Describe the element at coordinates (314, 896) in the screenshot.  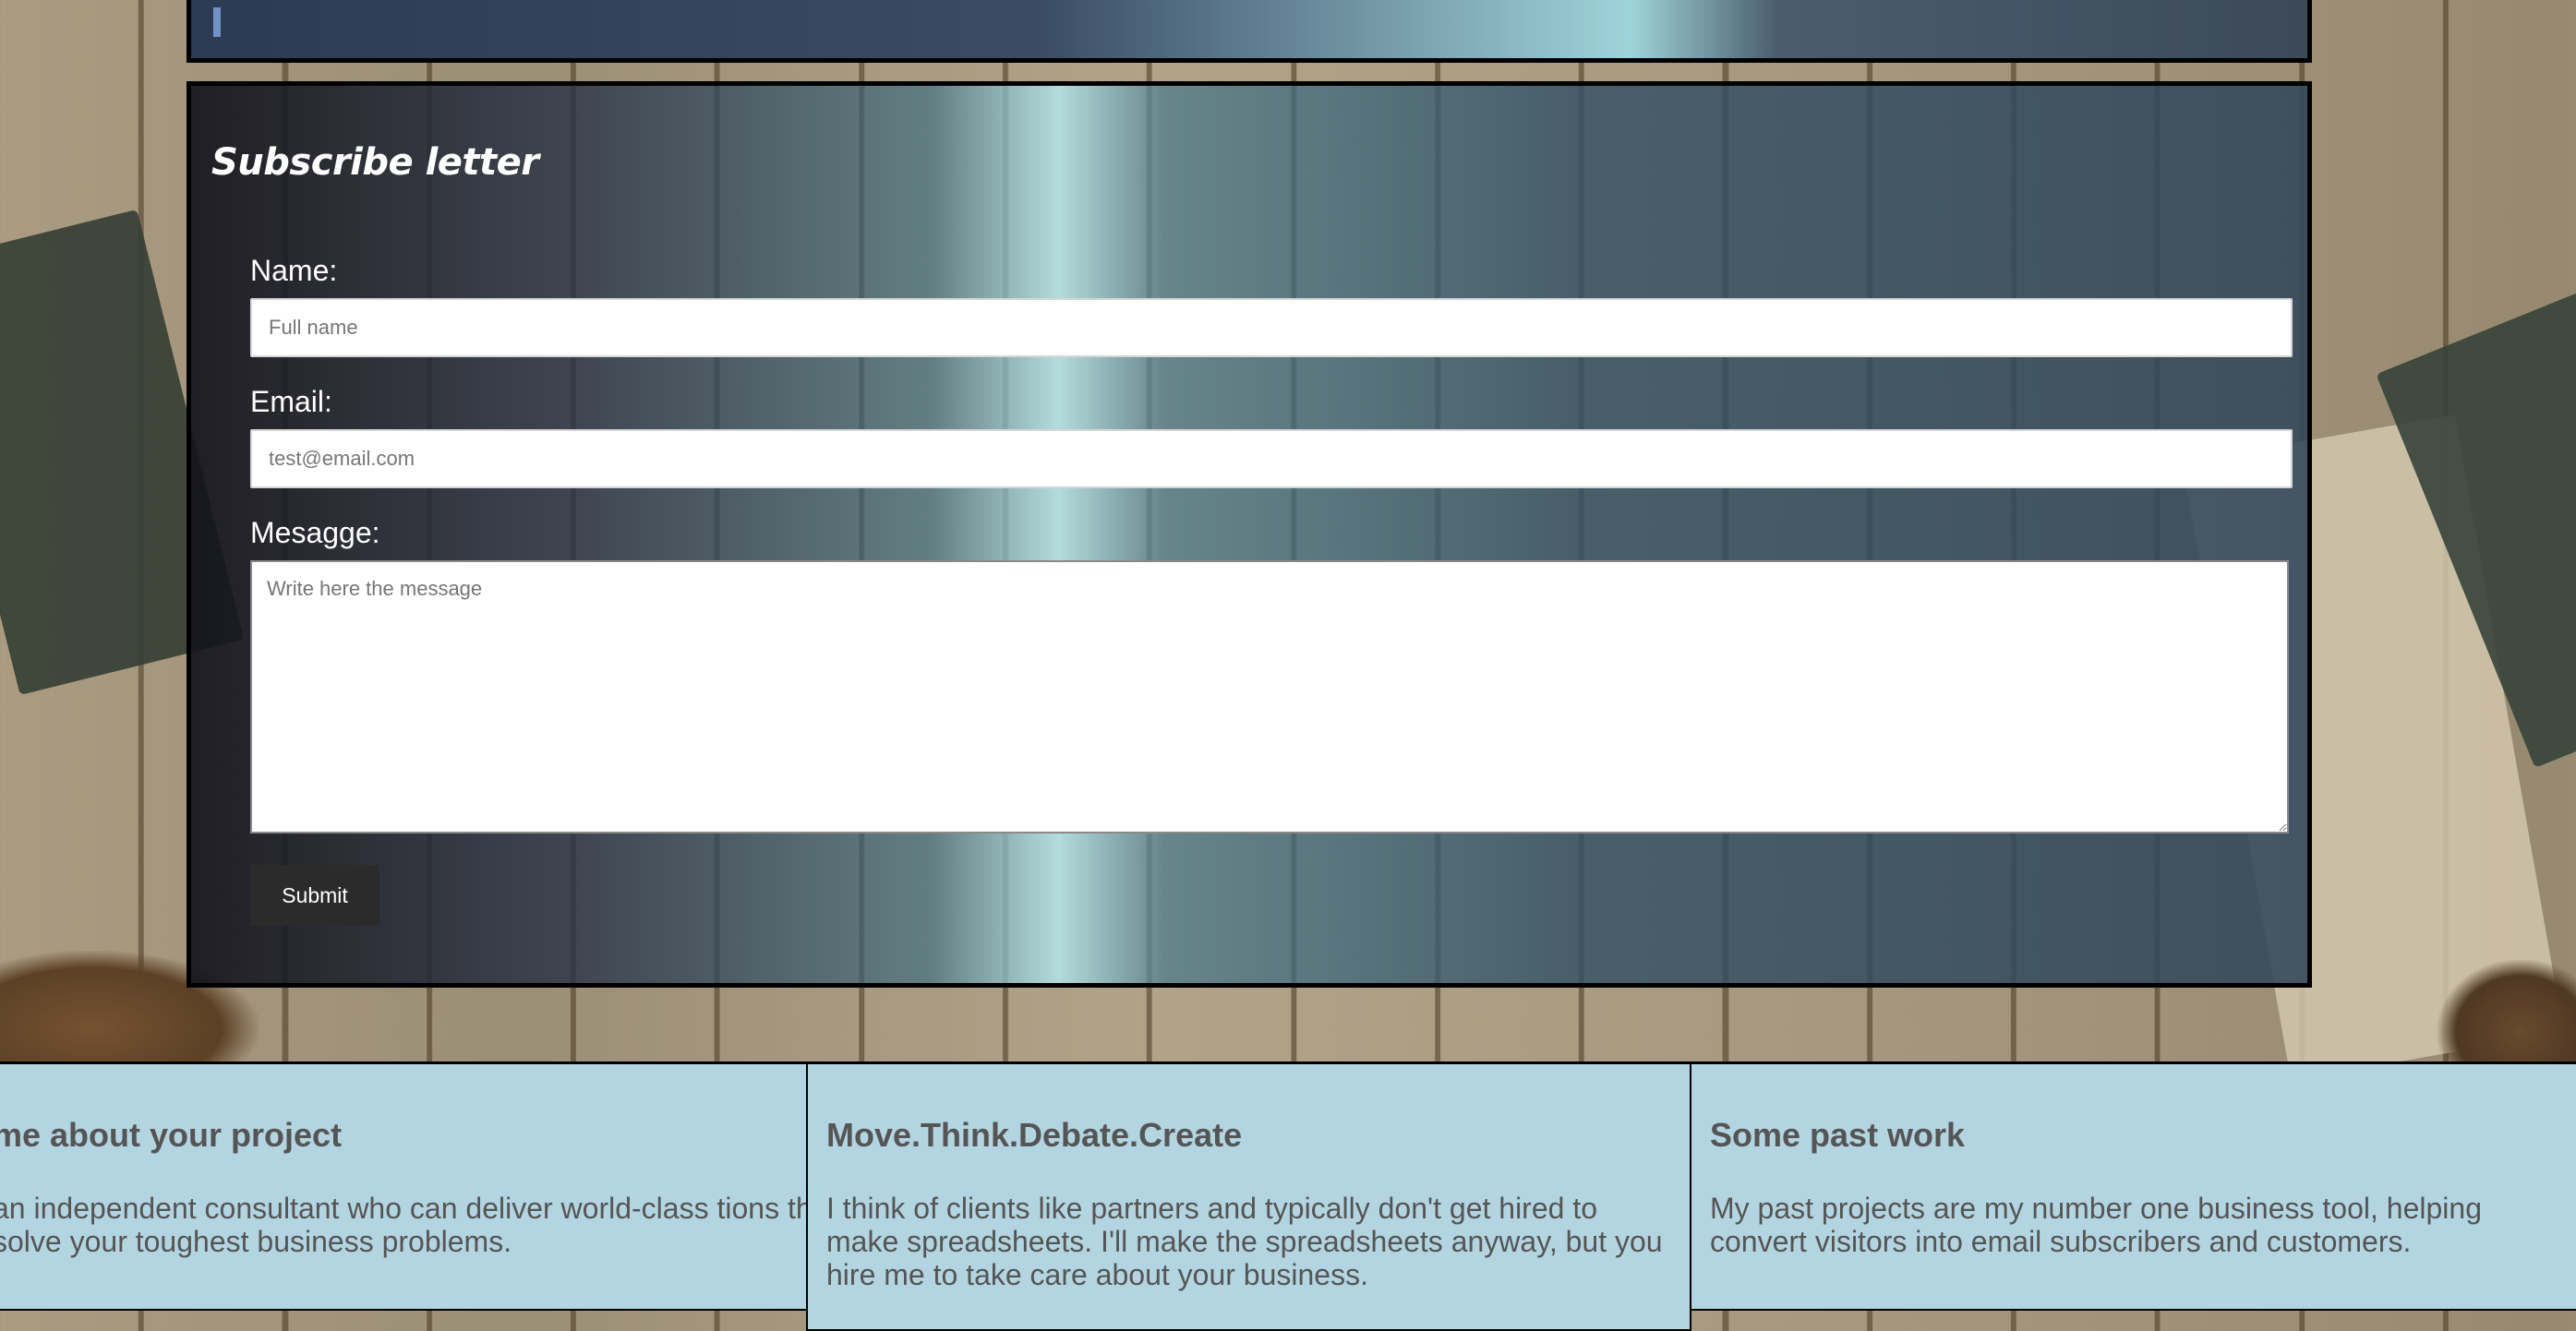
I see `submit-button: Submit` at that location.